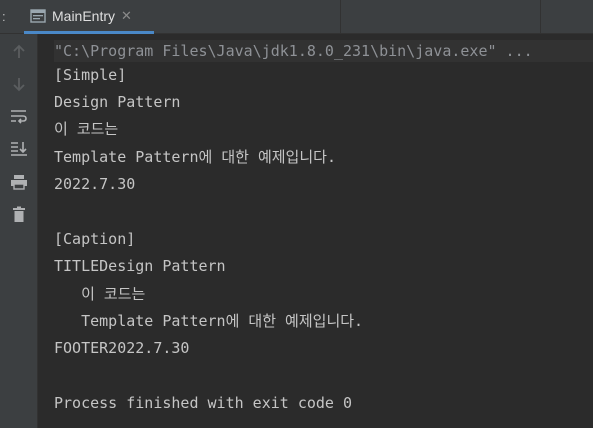 The width and height of the screenshot is (593, 428). Describe the element at coordinates (19, 231) in the screenshot. I see `console-toolbar` at that location.